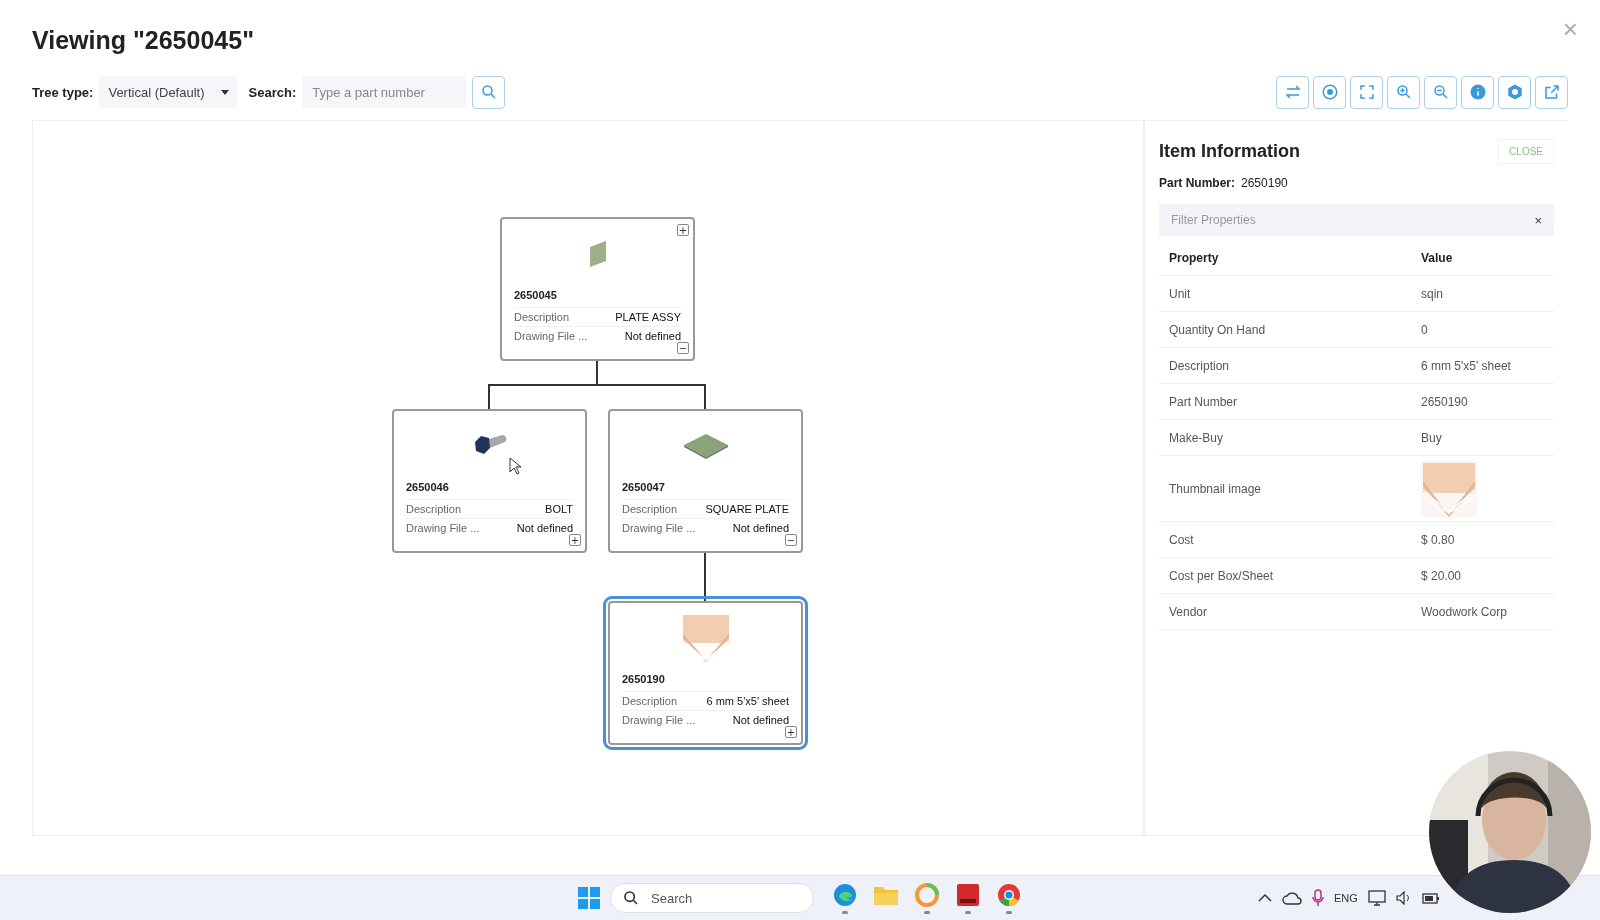 The width and height of the screenshot is (1600, 920). What do you see at coordinates (1182, 539) in the screenshot?
I see `property-name: Cost` at bounding box center [1182, 539].